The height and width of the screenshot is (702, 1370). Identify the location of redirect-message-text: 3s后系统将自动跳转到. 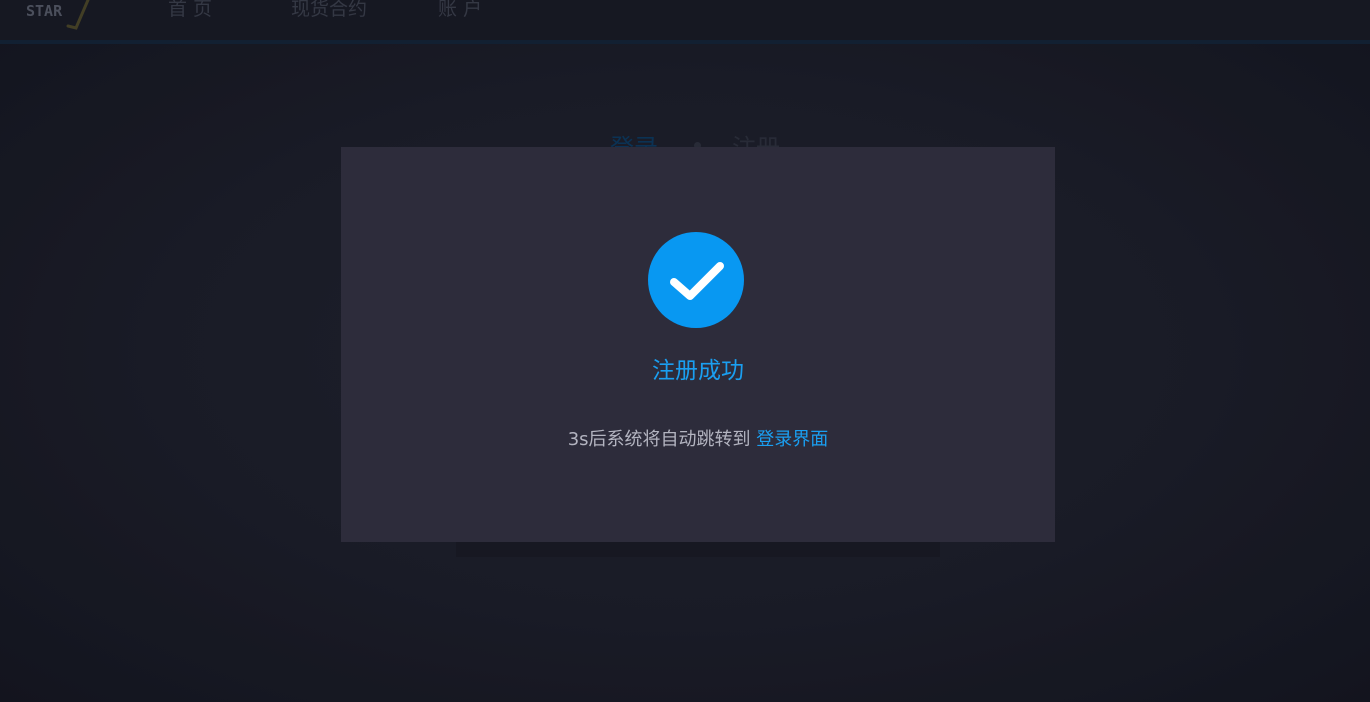
(659, 439).